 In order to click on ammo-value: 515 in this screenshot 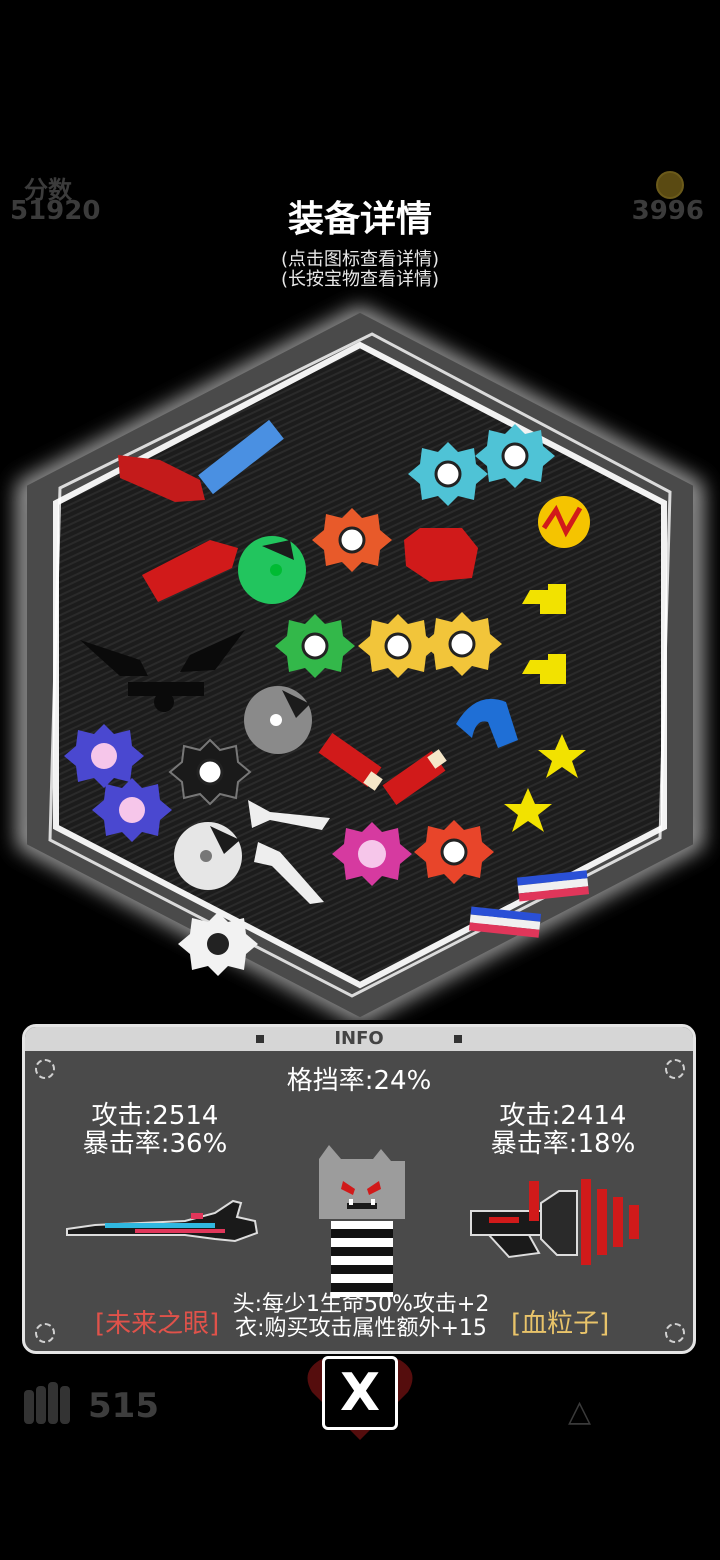, I will do `click(123, 1406)`.